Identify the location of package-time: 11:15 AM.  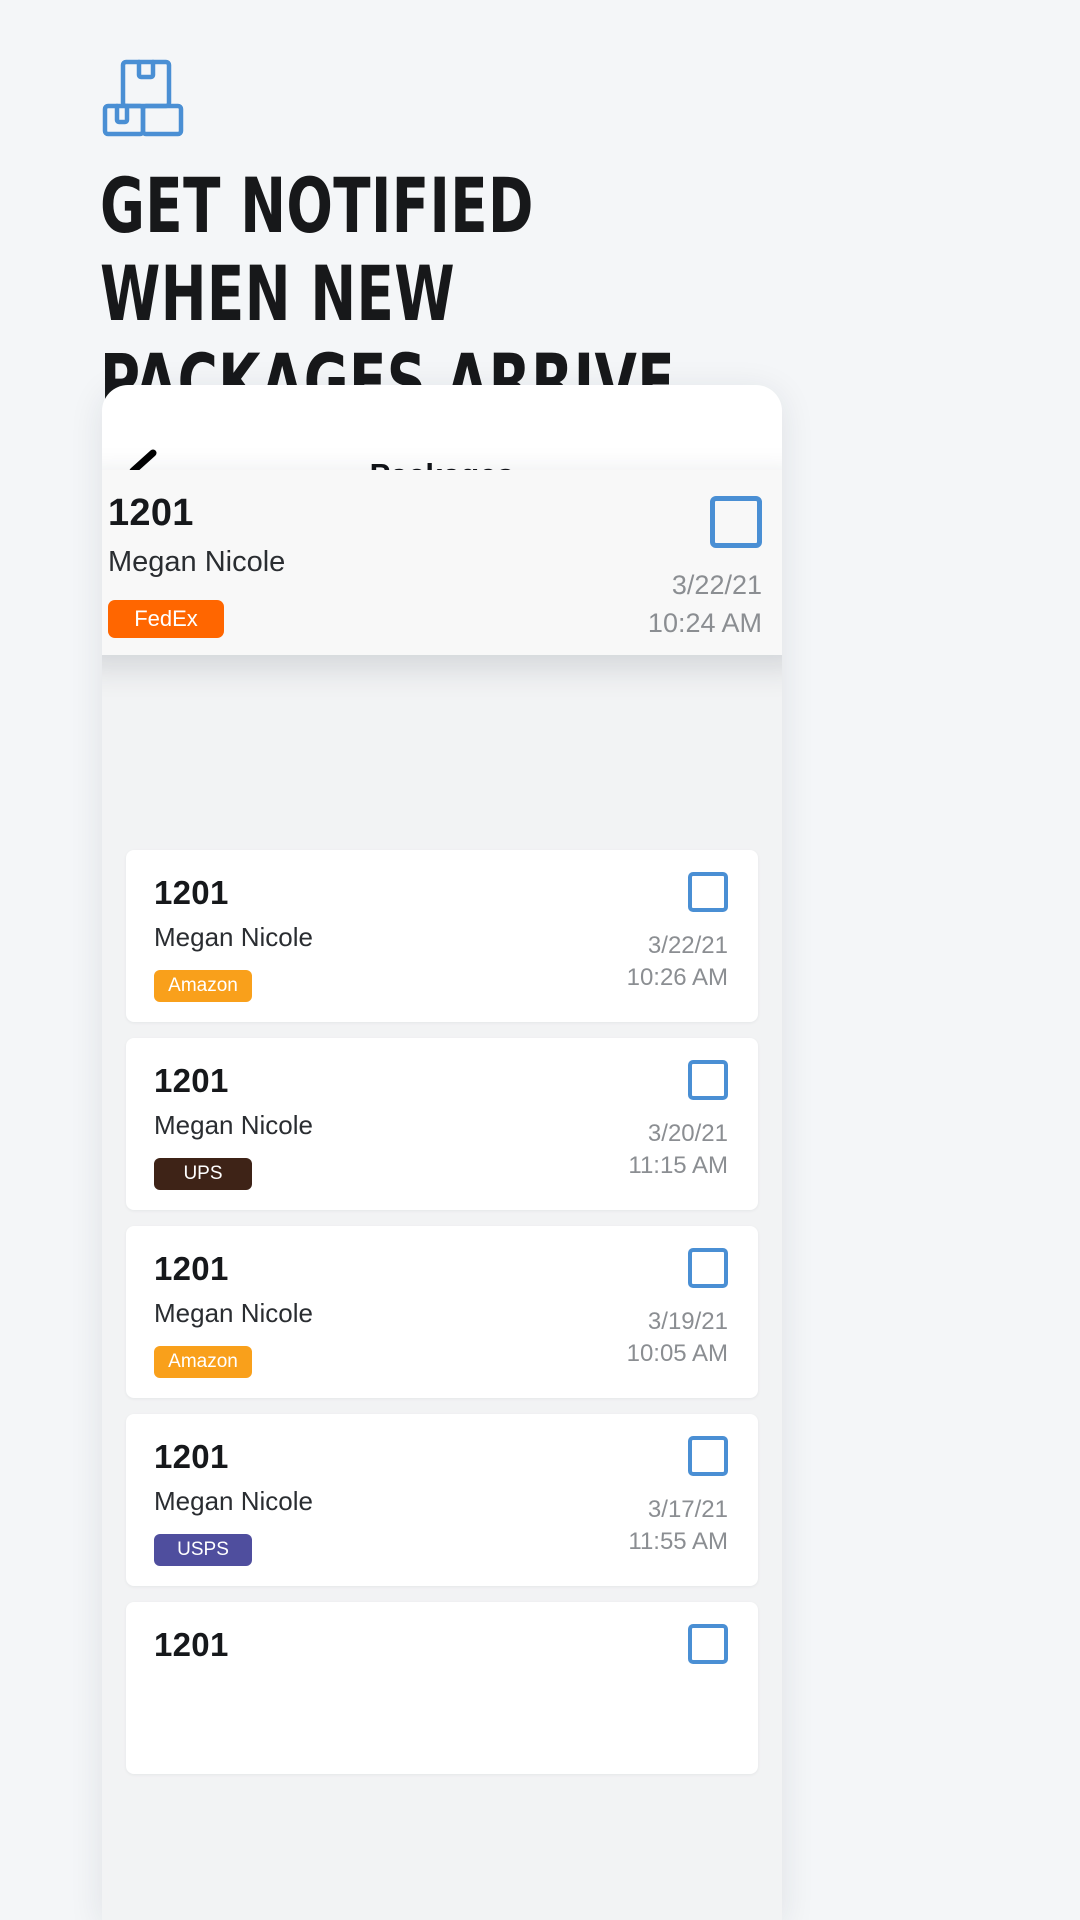
(678, 1165).